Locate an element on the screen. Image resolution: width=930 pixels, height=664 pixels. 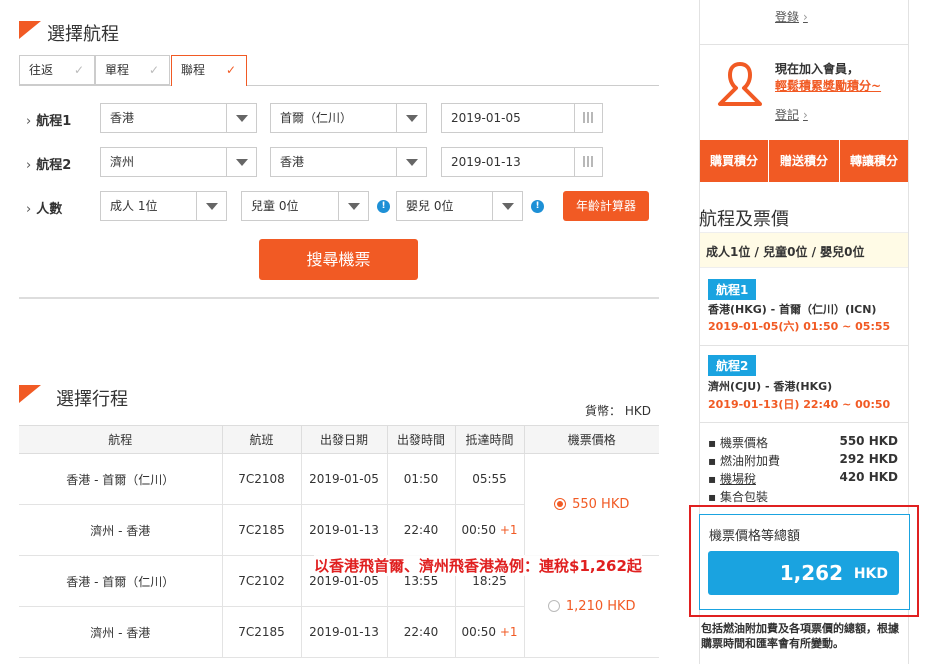
leg1-from-select: 香港 is located at coordinates (178, 118).